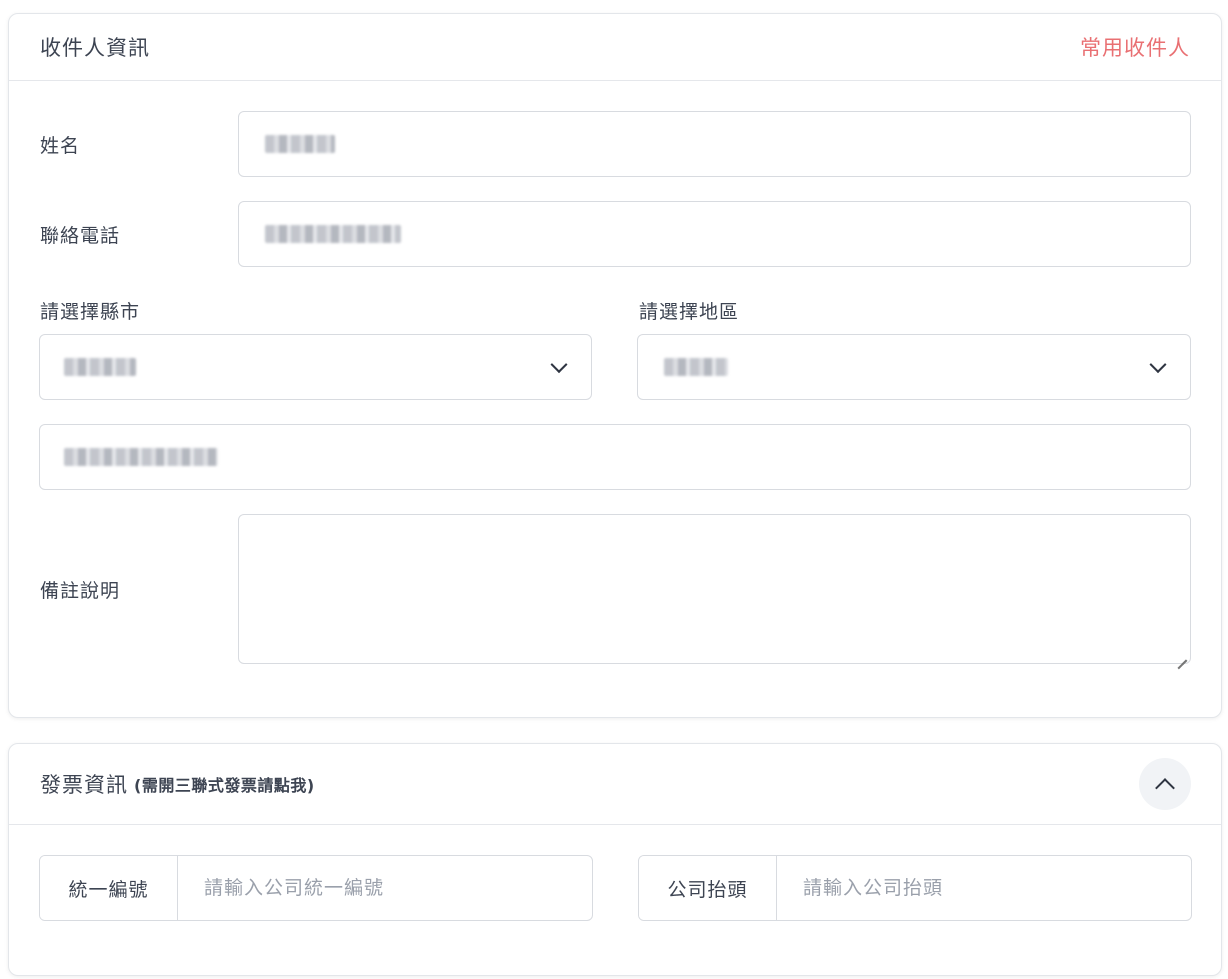 This screenshot has width=1228, height=979. Describe the element at coordinates (689, 312) in the screenshot. I see `district-label: 請選擇地區` at that location.